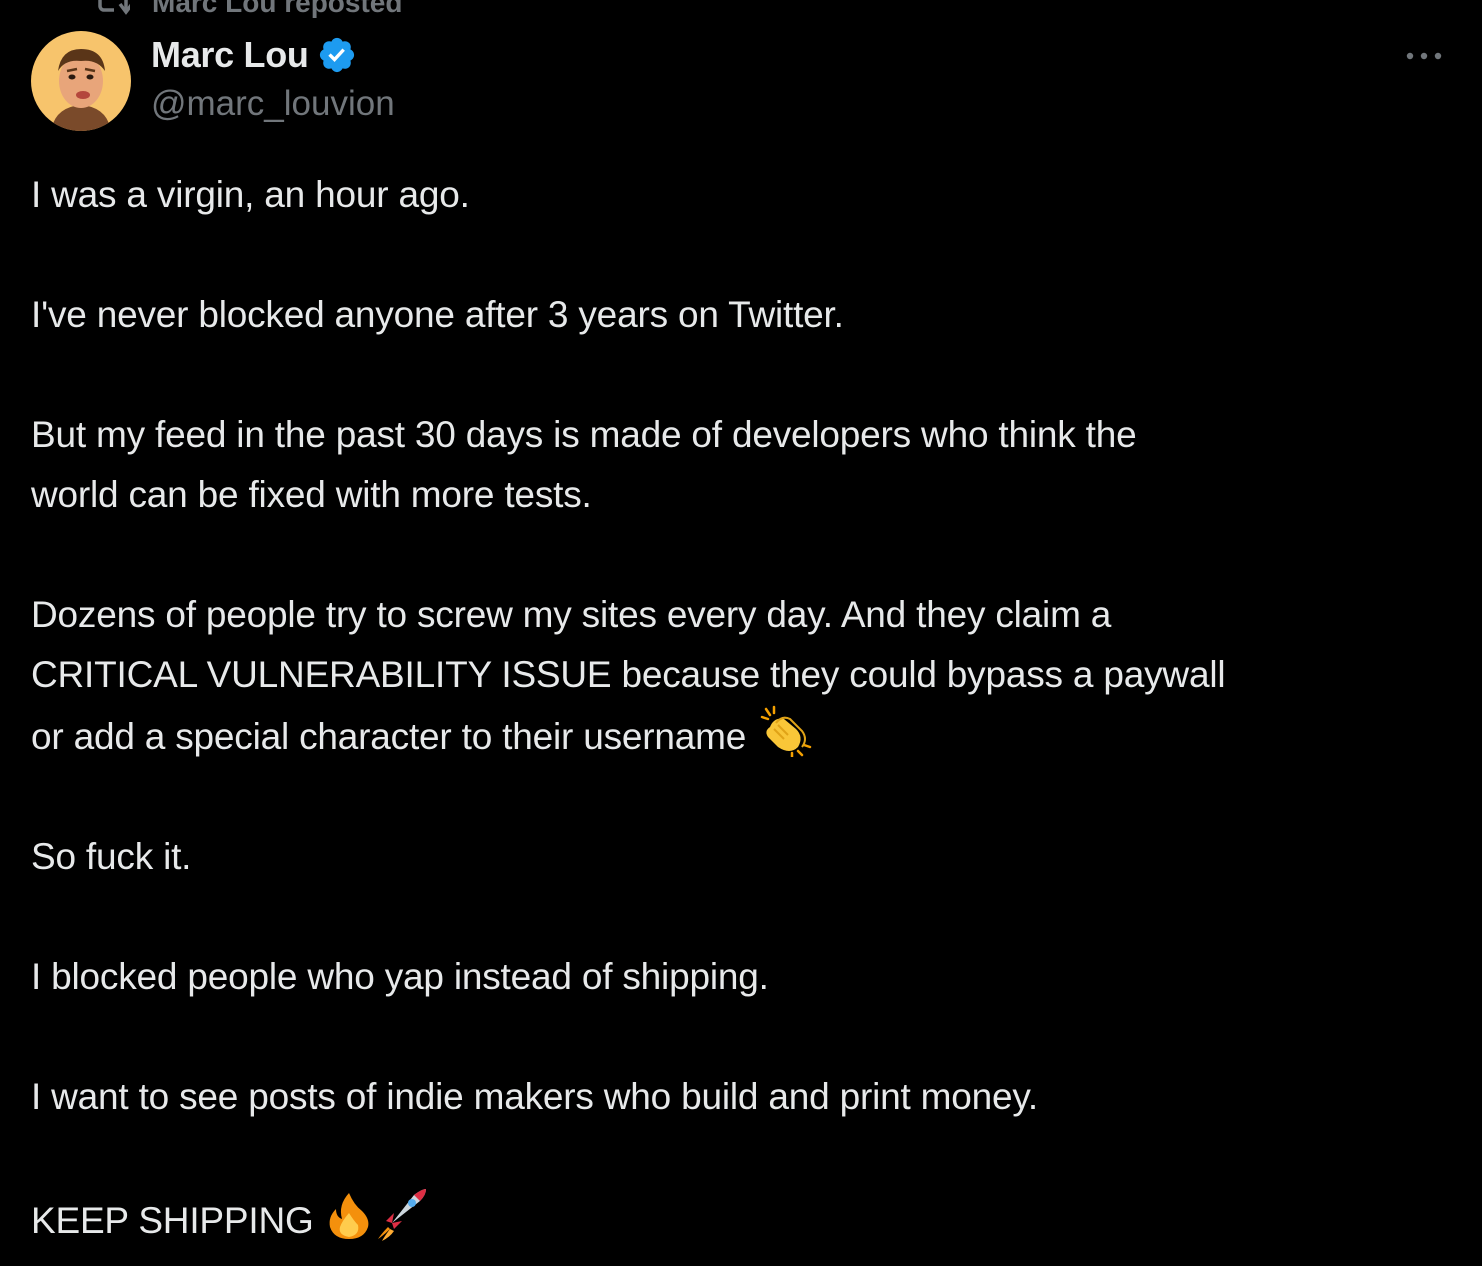 The image size is (1482, 1266). What do you see at coordinates (1424, 56) in the screenshot?
I see `more-options-icon` at bounding box center [1424, 56].